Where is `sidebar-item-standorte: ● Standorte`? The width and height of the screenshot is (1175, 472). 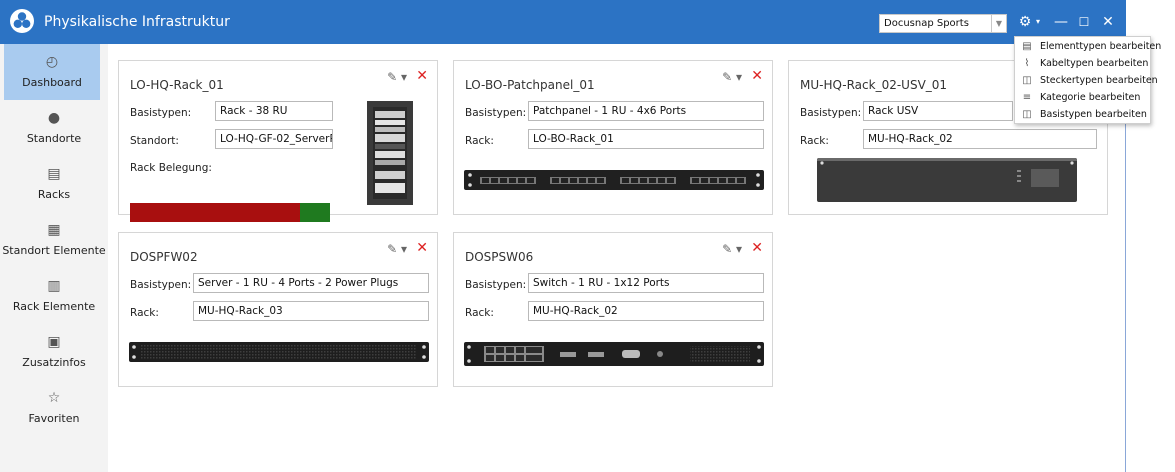
sidebar-item-standorte: ● Standorte is located at coordinates (54, 128).